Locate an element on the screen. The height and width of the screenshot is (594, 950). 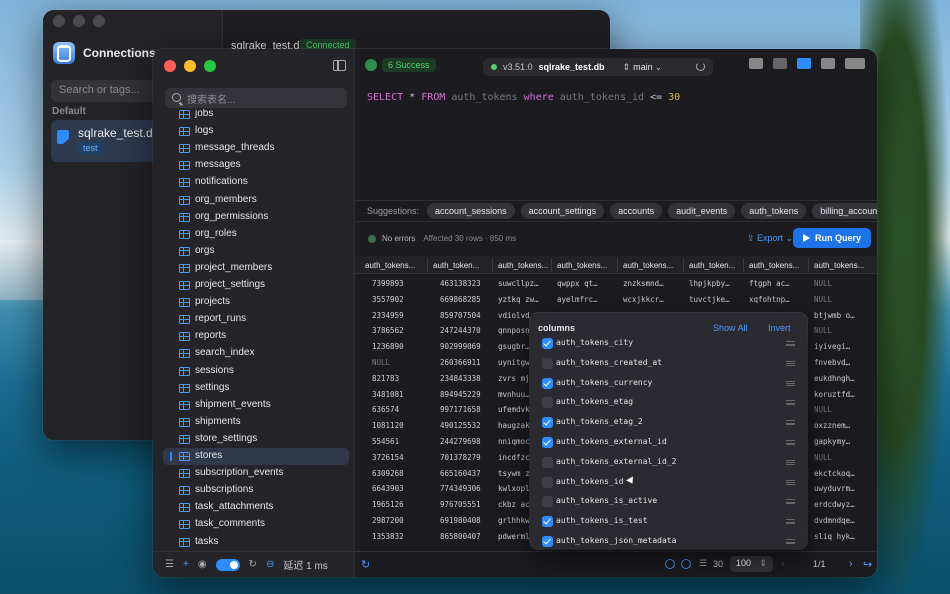
table-cell: 244279698 is located at coordinates (460, 441).